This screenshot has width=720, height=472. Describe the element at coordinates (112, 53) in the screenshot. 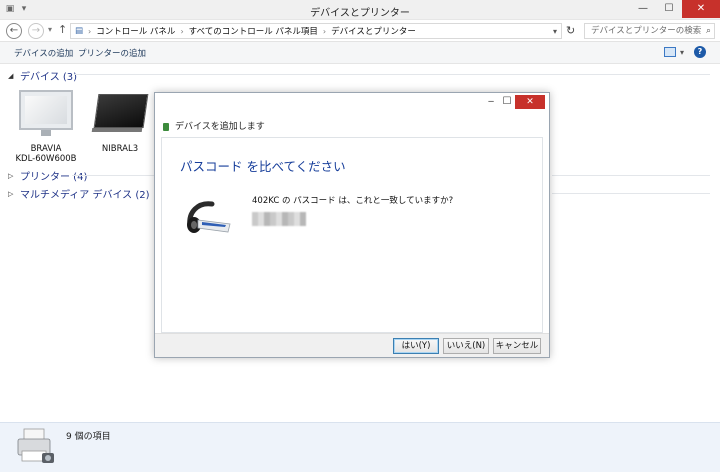

I see `add-printer-button: プリンターの追加` at that location.